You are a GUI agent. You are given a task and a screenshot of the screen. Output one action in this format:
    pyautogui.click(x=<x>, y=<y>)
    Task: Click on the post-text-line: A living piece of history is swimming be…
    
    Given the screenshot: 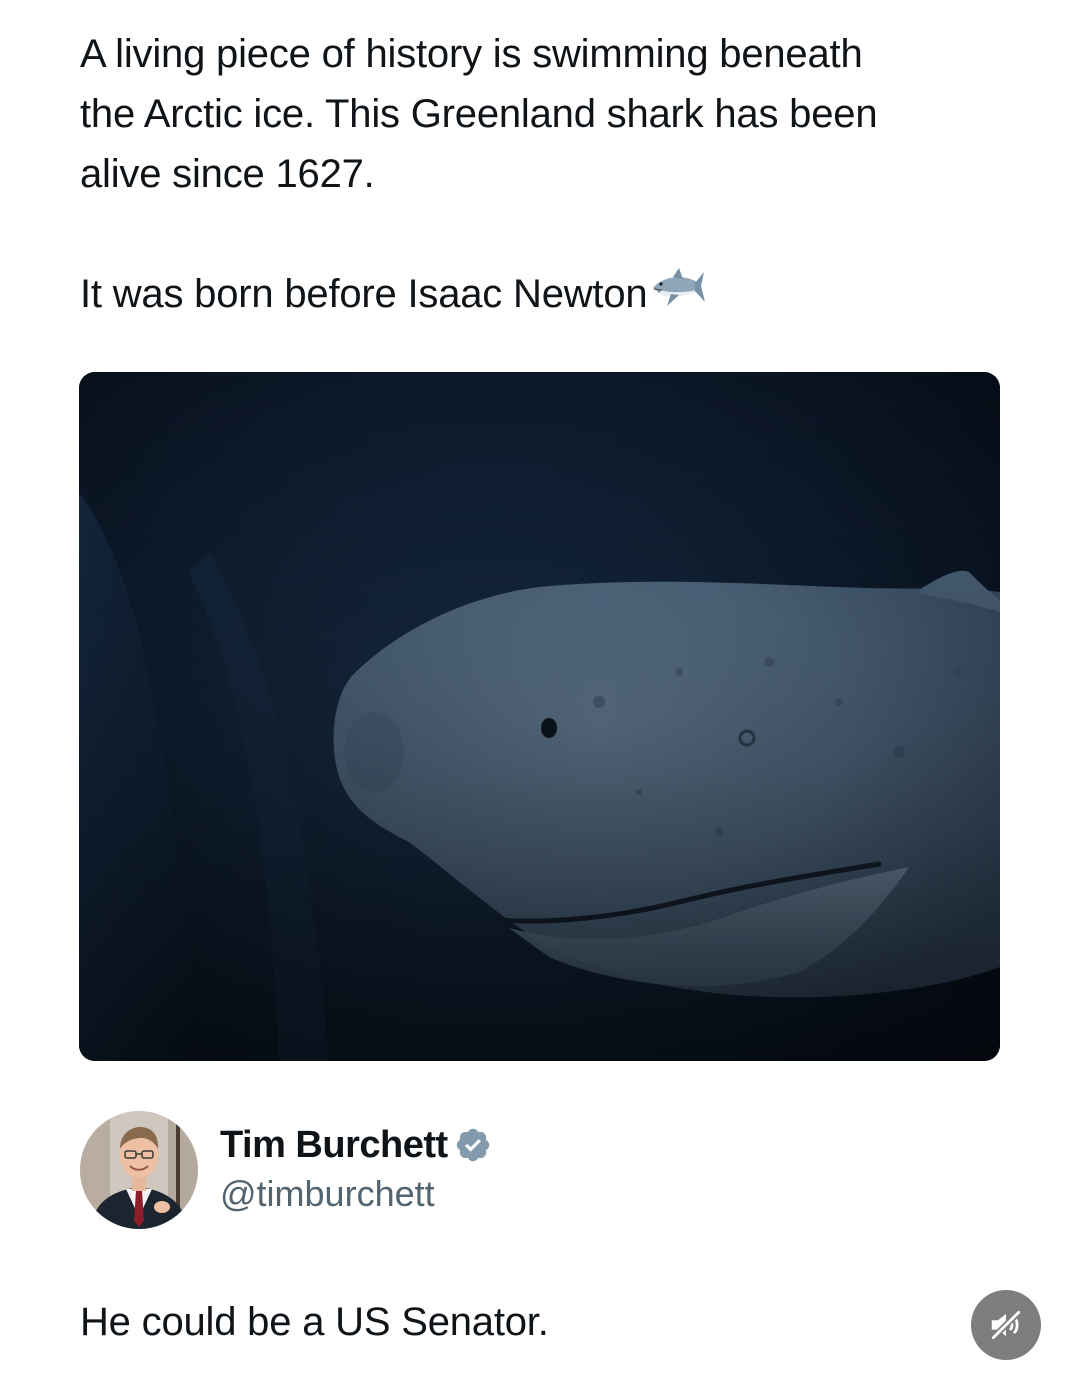 What is the action you would take?
    pyautogui.click(x=471, y=54)
    